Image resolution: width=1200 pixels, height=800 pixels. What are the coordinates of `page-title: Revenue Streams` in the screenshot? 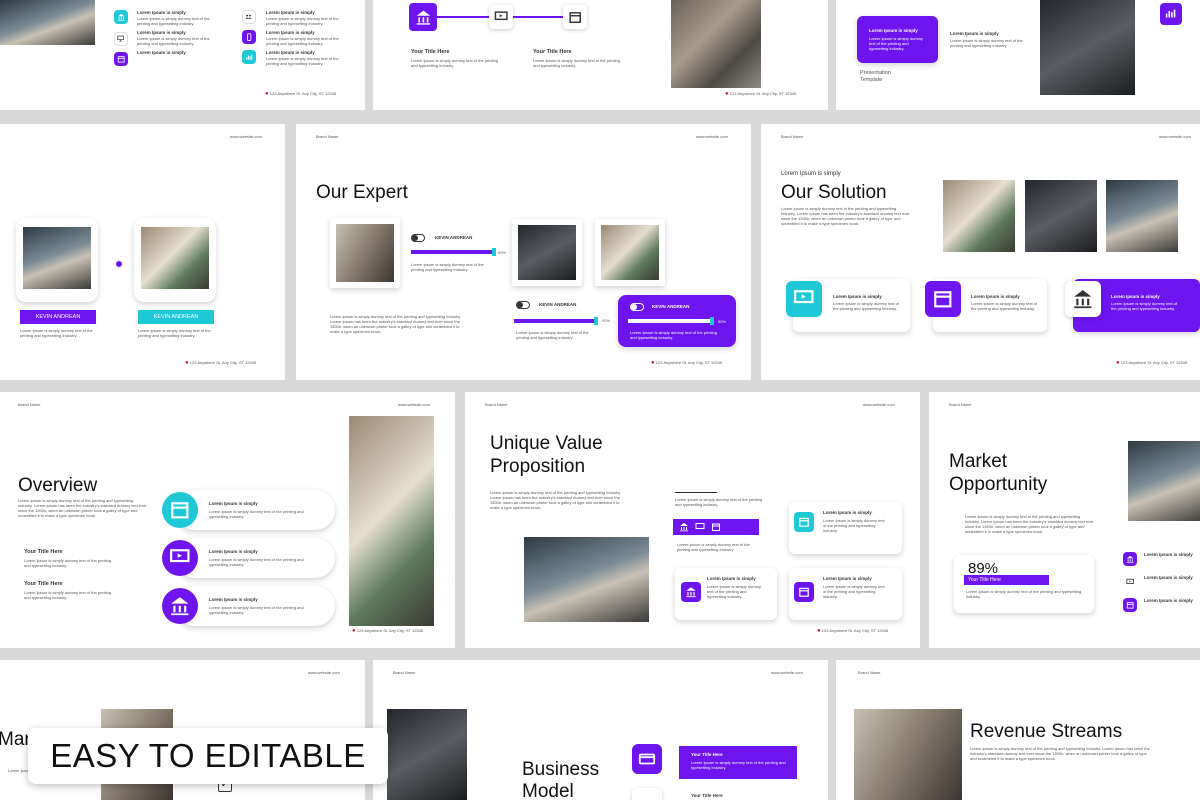 It's located at (1046, 731).